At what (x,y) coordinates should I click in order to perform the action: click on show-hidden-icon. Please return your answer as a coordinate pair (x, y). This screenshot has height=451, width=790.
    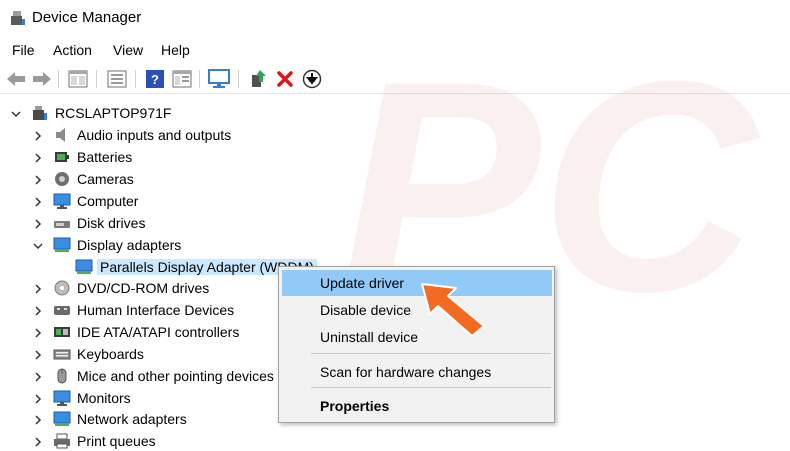
    Looking at the image, I should click on (117, 79).